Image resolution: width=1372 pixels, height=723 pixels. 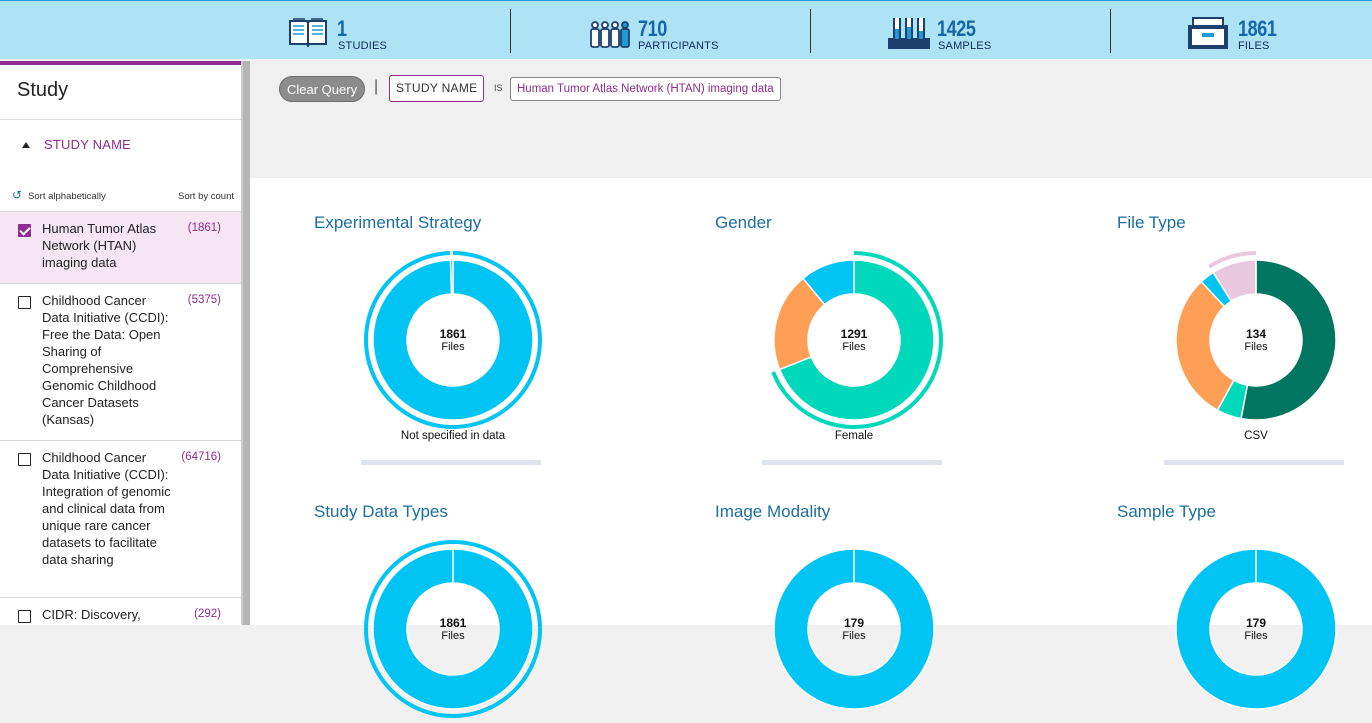 What do you see at coordinates (207, 614) in the screenshot?
I see `facet-item-count: (292)` at bounding box center [207, 614].